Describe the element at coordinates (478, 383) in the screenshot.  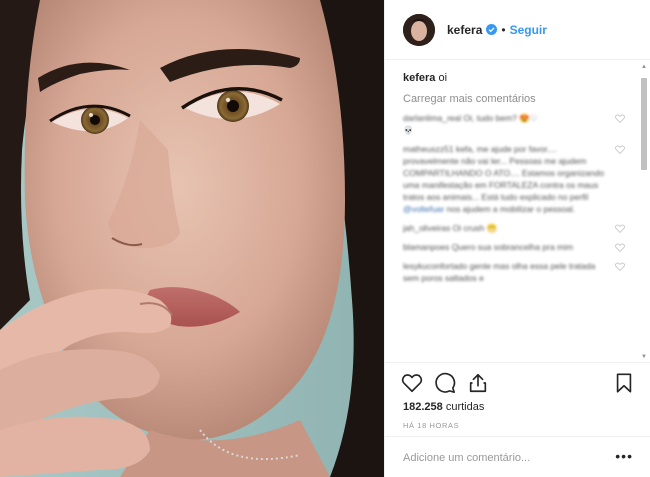
I see `share-icon` at that location.